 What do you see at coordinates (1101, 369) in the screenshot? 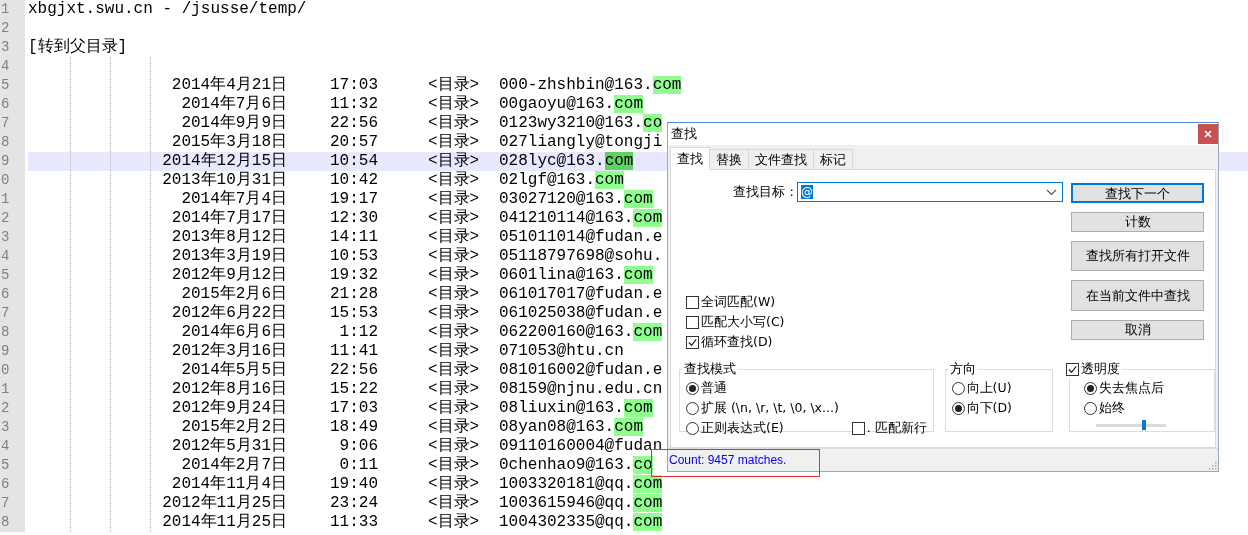
I see `option-label: 透明度` at bounding box center [1101, 369].